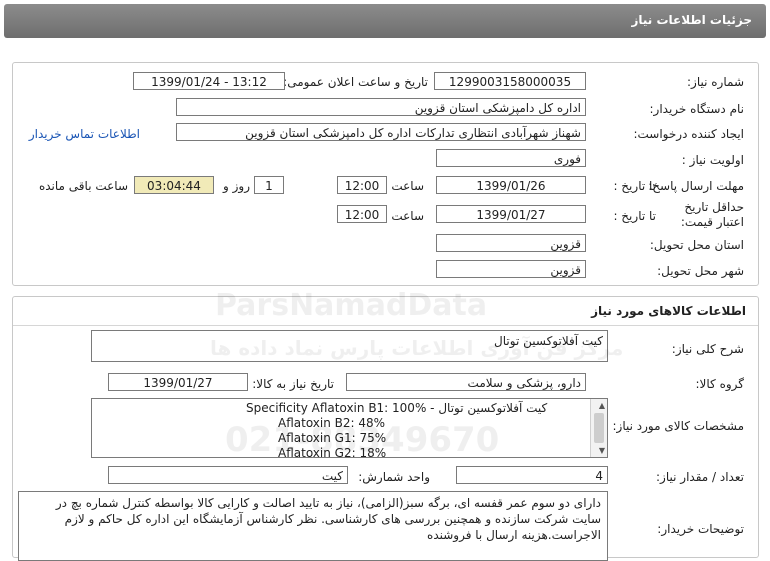 Image resolution: width=770 pixels, height=561 pixels. I want to click on announce-label: تاریخ و ساعت اعلان عمومی:, so click(355, 82).